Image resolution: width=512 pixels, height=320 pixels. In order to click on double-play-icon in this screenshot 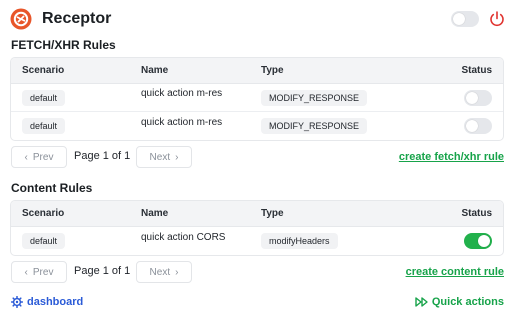, I will do `click(421, 302)`.